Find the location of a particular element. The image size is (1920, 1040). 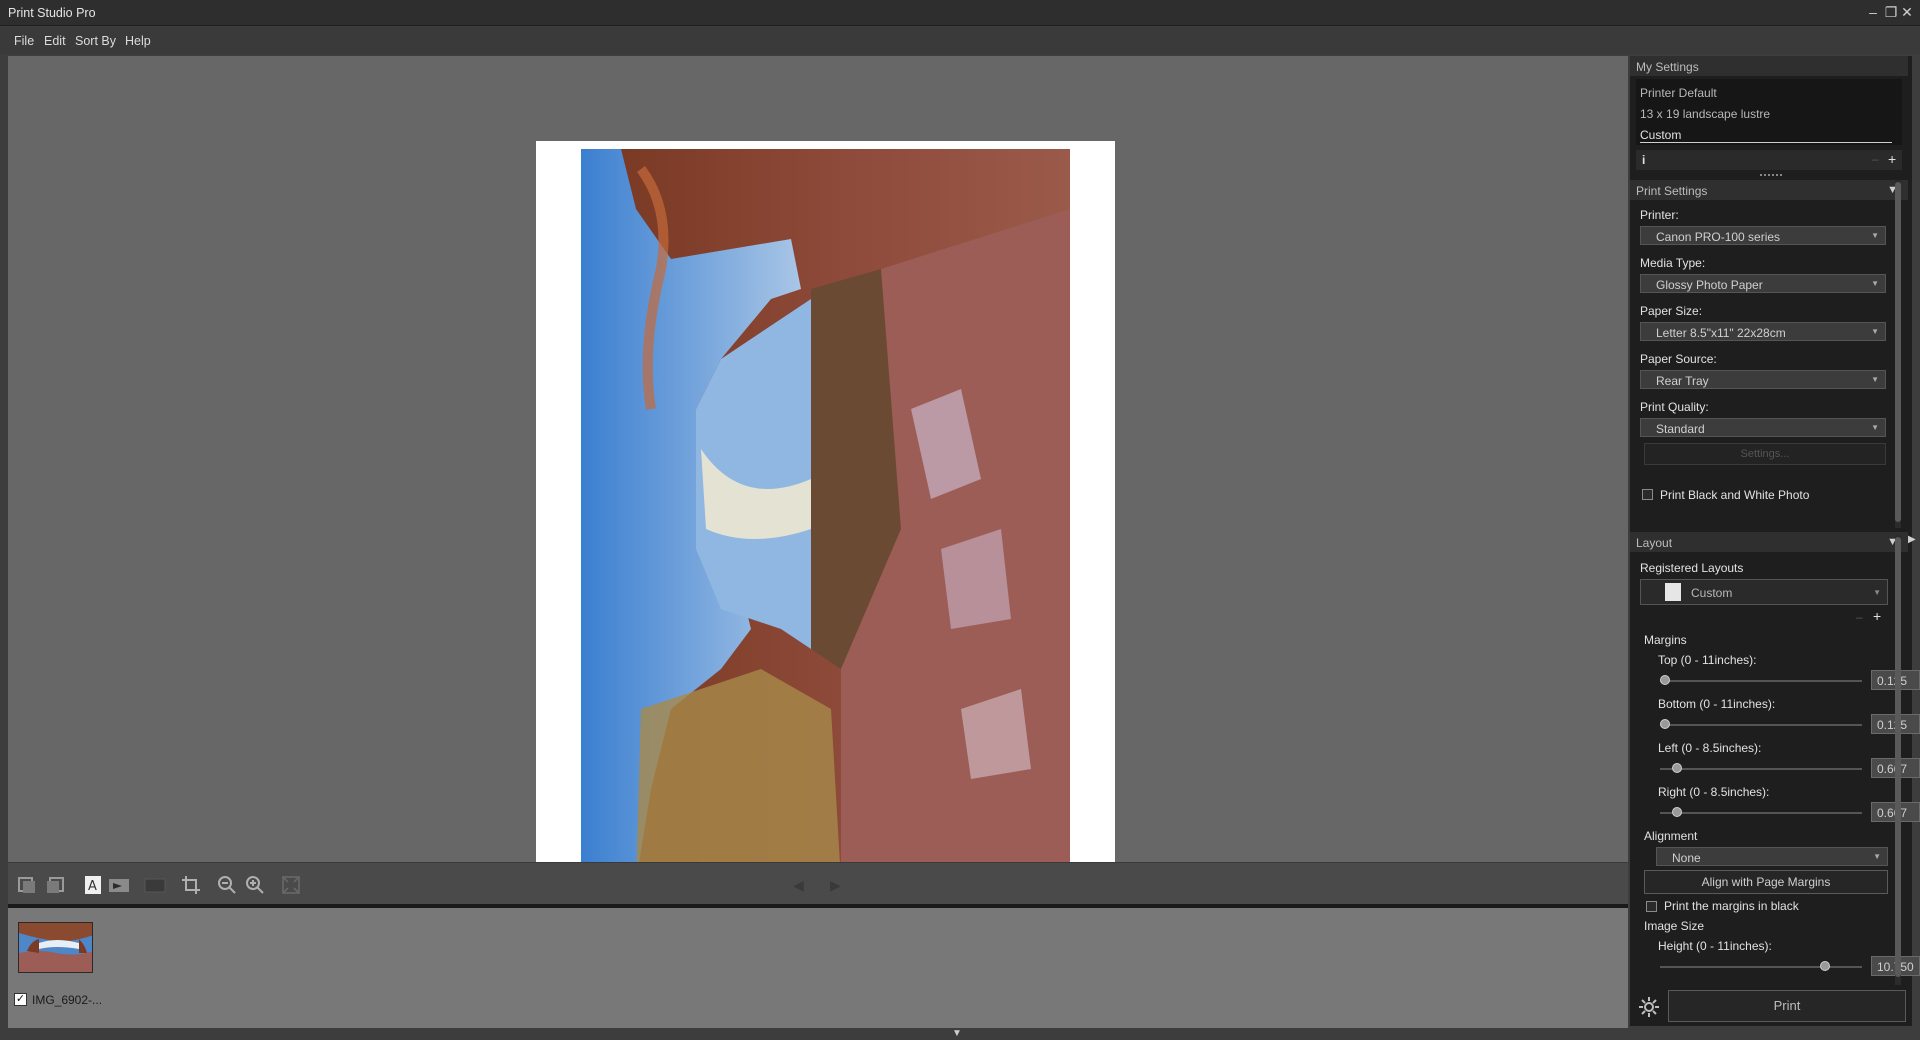

paper-source-select: Rear Tray ▼ is located at coordinates (1763, 379).